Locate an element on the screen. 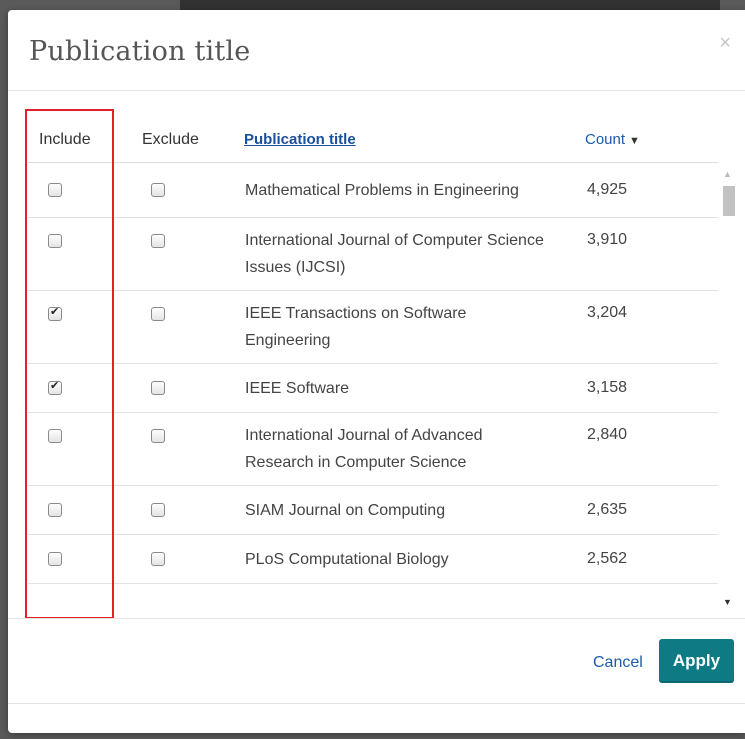 The height and width of the screenshot is (739, 745). dialog-header: Publication title × is located at coordinates (376, 50).